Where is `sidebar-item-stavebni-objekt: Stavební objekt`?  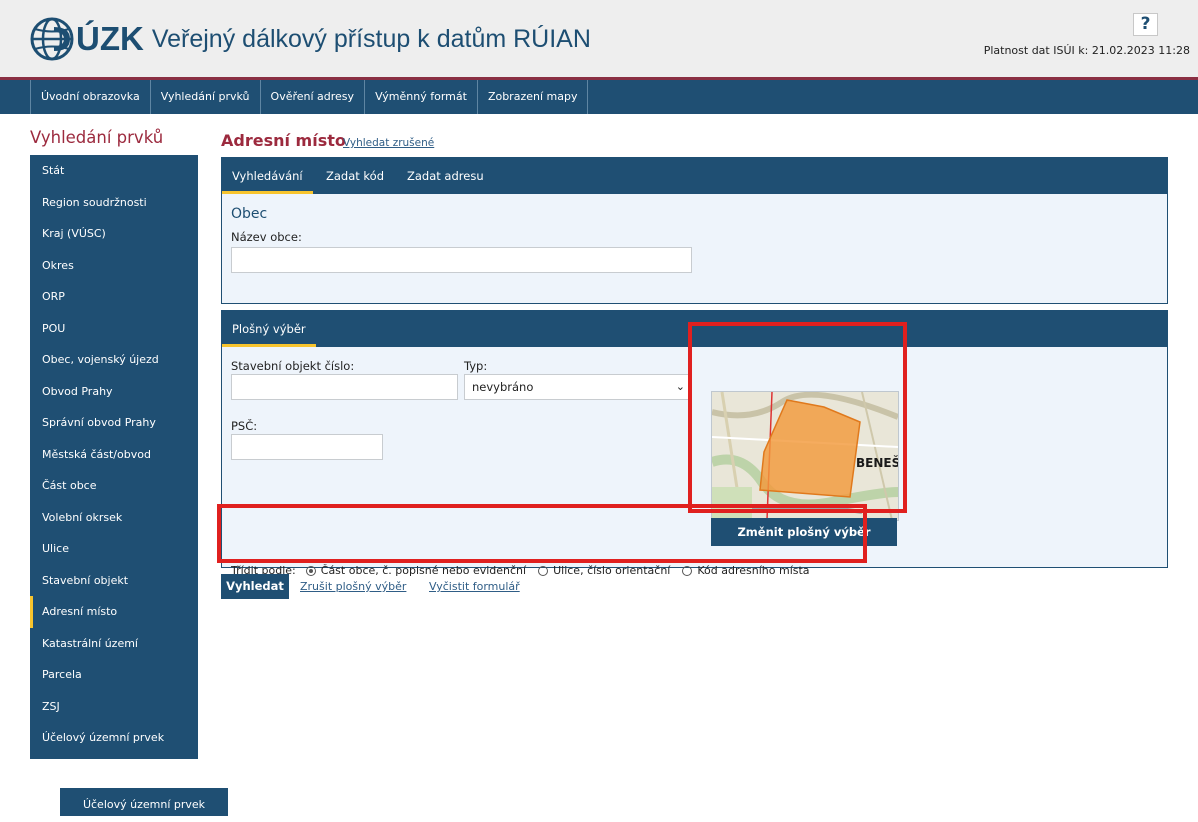 sidebar-item-stavebni-objekt: Stavební objekt is located at coordinates (114, 581).